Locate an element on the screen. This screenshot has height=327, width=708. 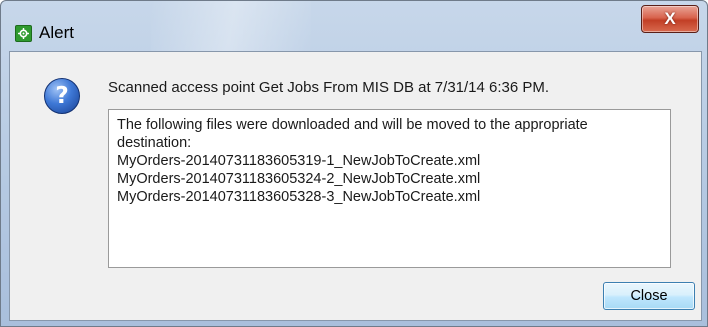
close-button-label: Close is located at coordinates (649, 296).